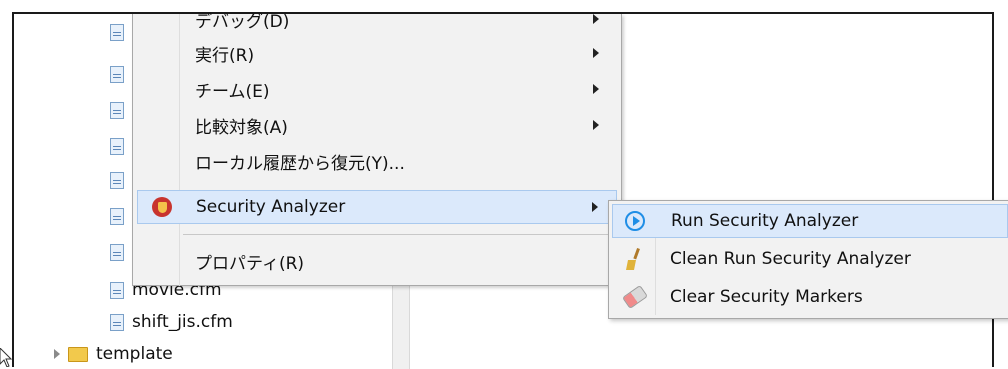 The height and width of the screenshot is (369, 1008). I want to click on eraser-icon, so click(635, 297).